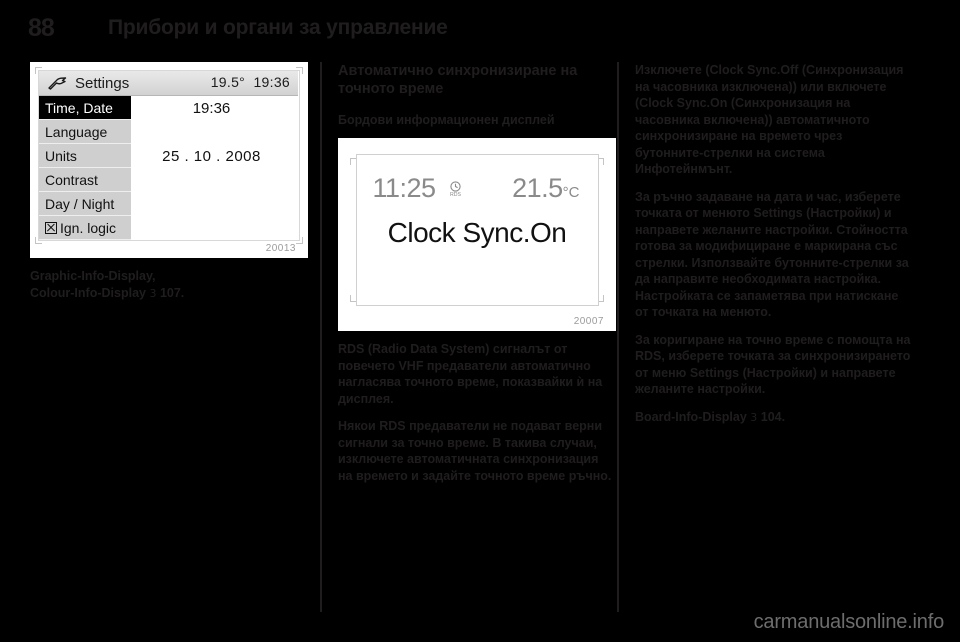  Describe the element at coordinates (455, 189) in the screenshot. I see `clock-rds-icon: RDS` at that location.